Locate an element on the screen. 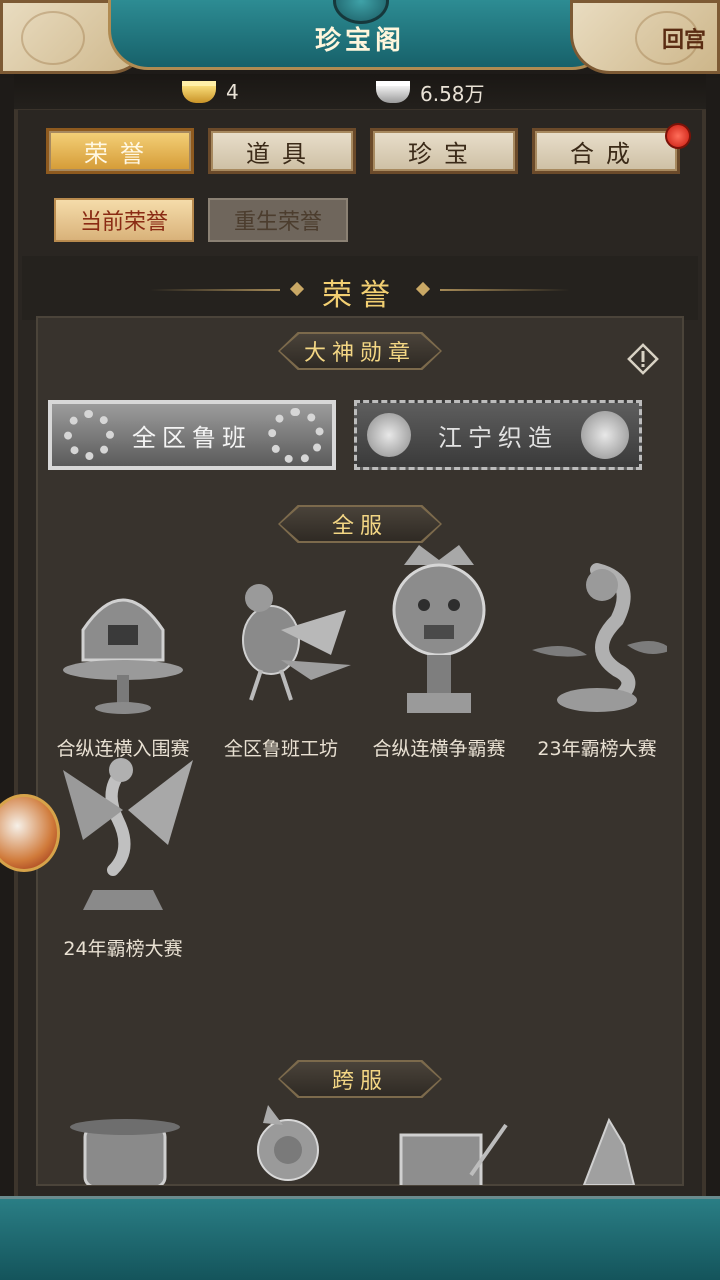 The width and height of the screenshot is (720, 1280). ribbon-all-server: 全服 is located at coordinates (360, 524).